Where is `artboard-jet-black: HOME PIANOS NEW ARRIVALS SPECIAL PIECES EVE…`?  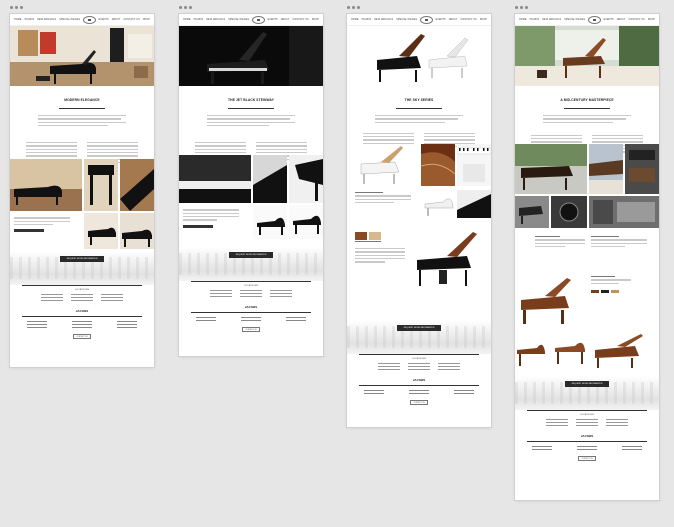 artboard-jet-black: HOME PIANOS NEW ARRIVALS SPECIAL PIECES EVE… is located at coordinates (251, 185).